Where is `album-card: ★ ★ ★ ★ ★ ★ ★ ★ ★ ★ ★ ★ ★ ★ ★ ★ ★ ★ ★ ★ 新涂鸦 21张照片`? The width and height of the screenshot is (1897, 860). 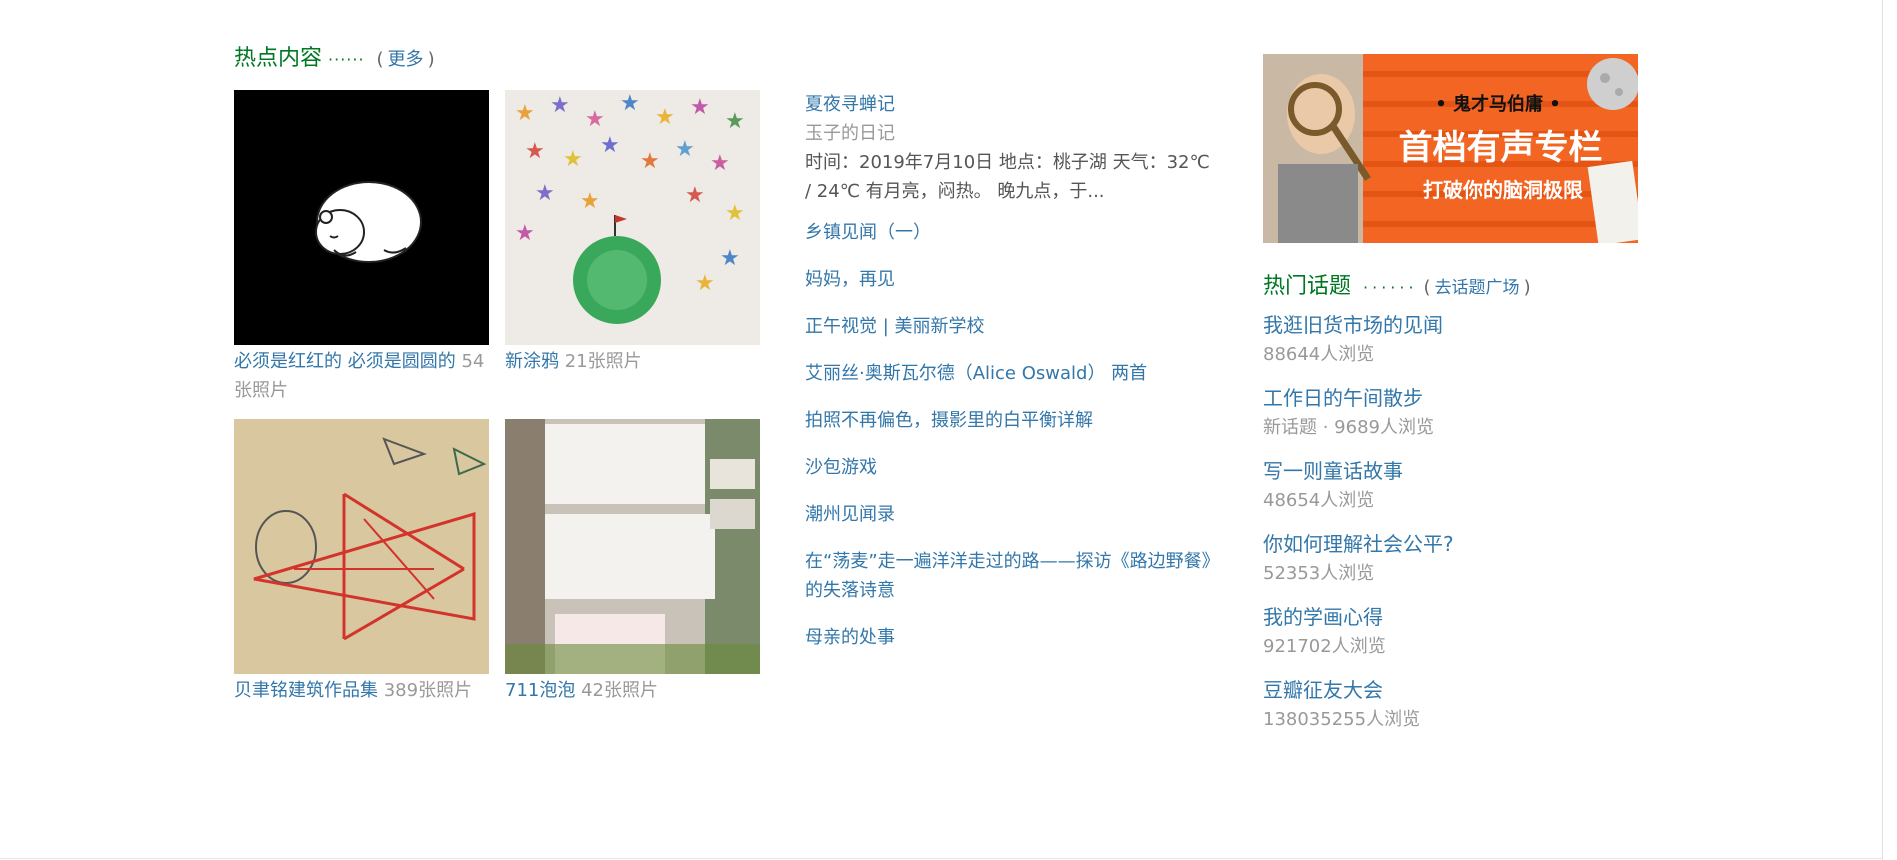 album-card: ★ ★ ★ ★ ★ ★ ★ ★ ★ ★ ★ ★ ★ ★ ★ ★ ★ ★ ★ ★ 新涂鸦 21张照片 is located at coordinates (632, 233).